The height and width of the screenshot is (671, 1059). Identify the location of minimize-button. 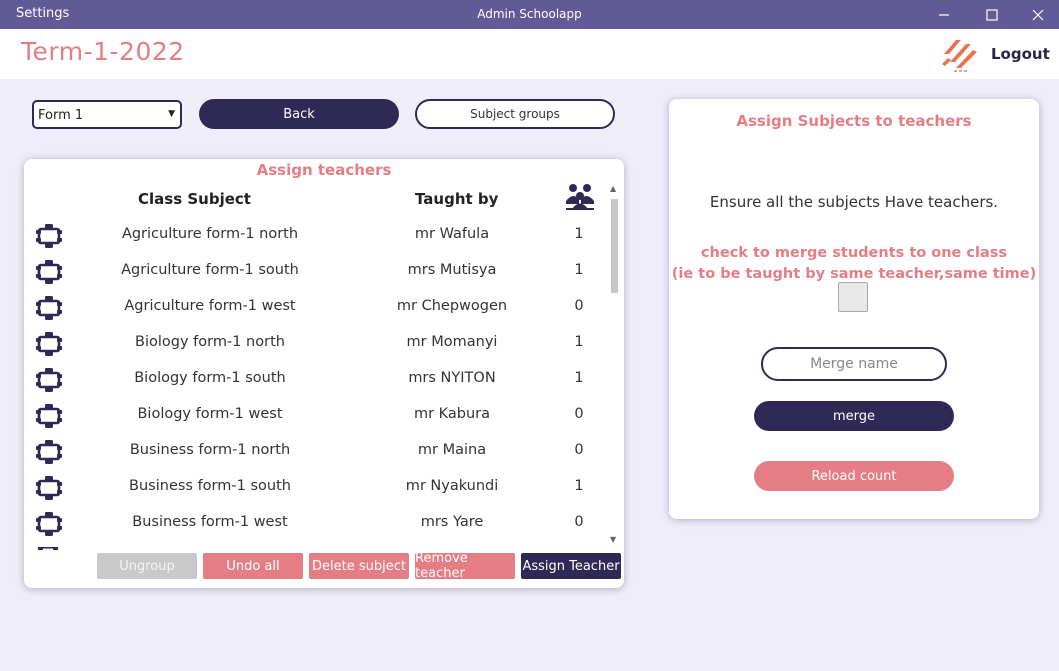
(944, 14).